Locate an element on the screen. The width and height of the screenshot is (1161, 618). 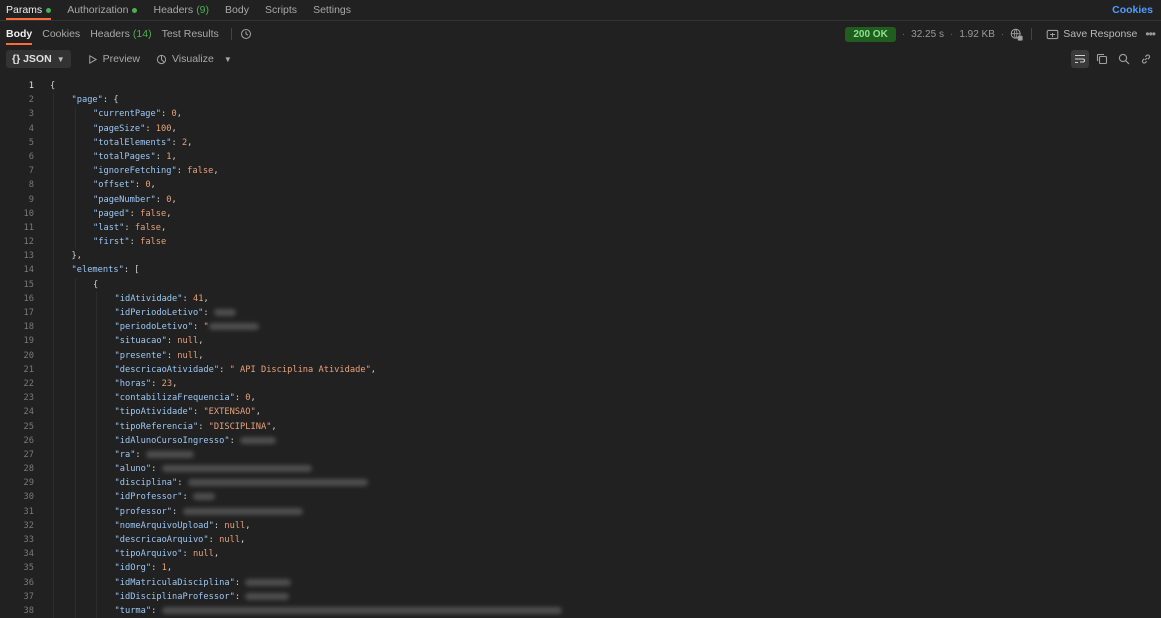
code-text: "last": false, is located at coordinates (100, 228).